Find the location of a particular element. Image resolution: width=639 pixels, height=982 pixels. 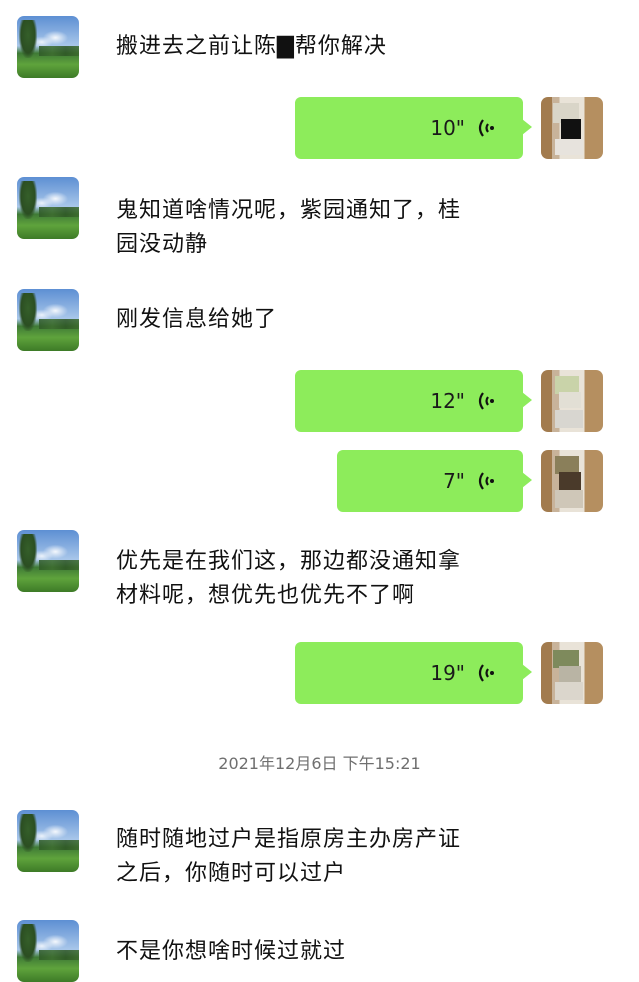

voice-duration: 10" is located at coordinates (447, 128).